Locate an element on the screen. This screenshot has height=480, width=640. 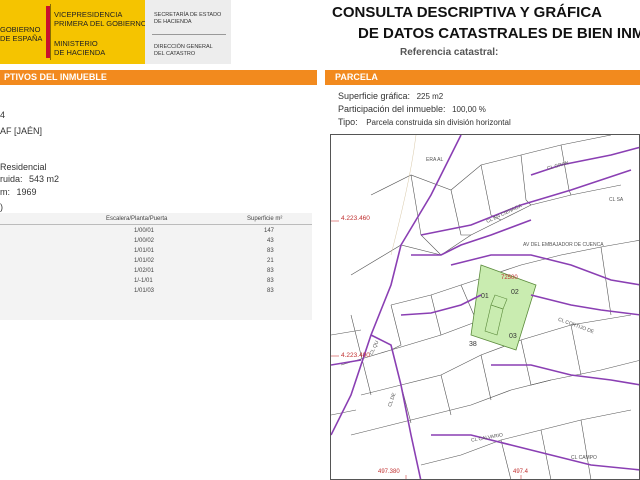
participation-value: 100,00 % is located at coordinates (469, 109).